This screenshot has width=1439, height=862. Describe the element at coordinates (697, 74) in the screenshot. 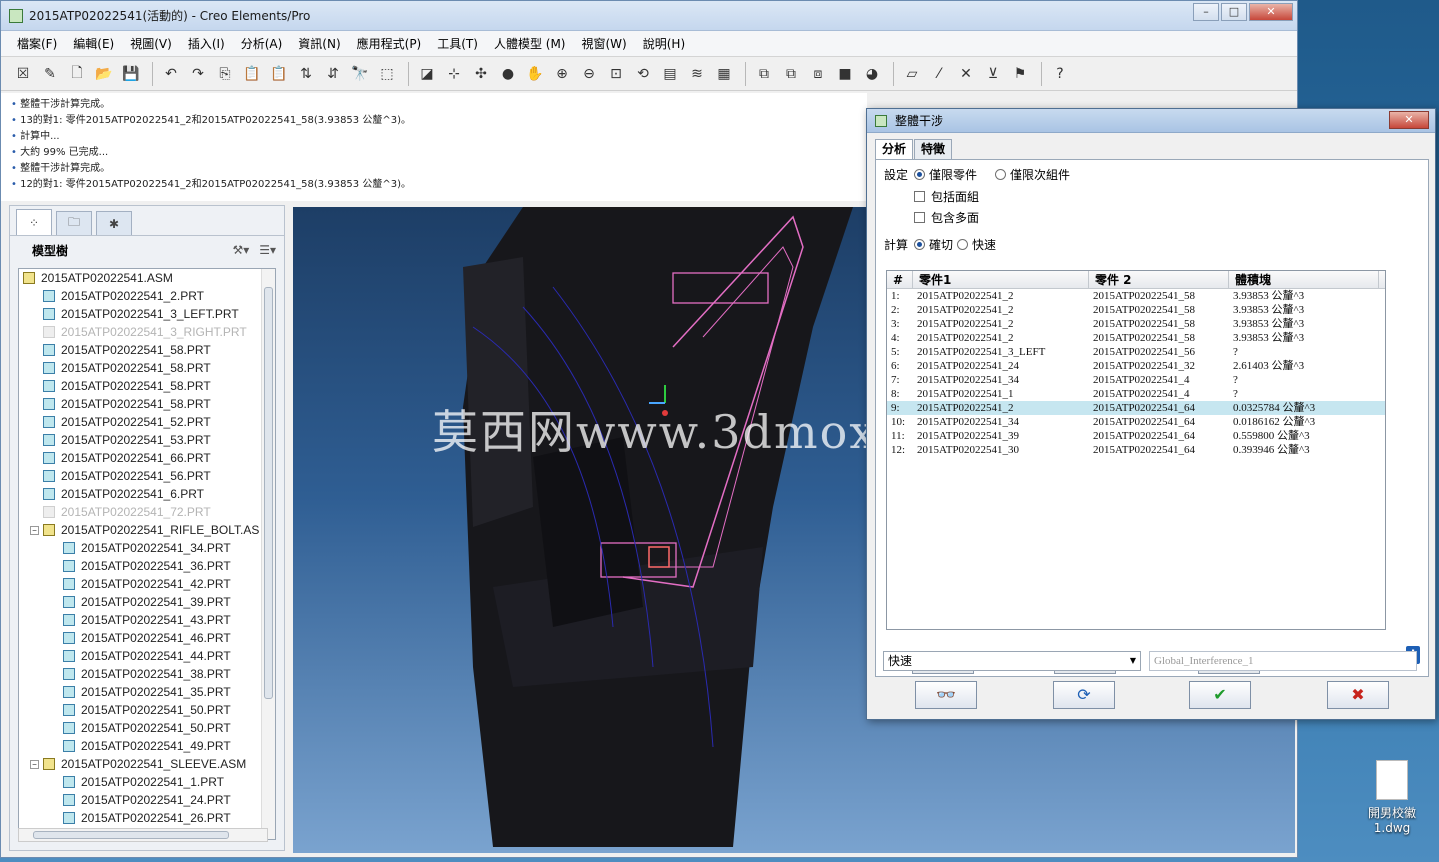

I see `layers-icon: ≋` at that location.